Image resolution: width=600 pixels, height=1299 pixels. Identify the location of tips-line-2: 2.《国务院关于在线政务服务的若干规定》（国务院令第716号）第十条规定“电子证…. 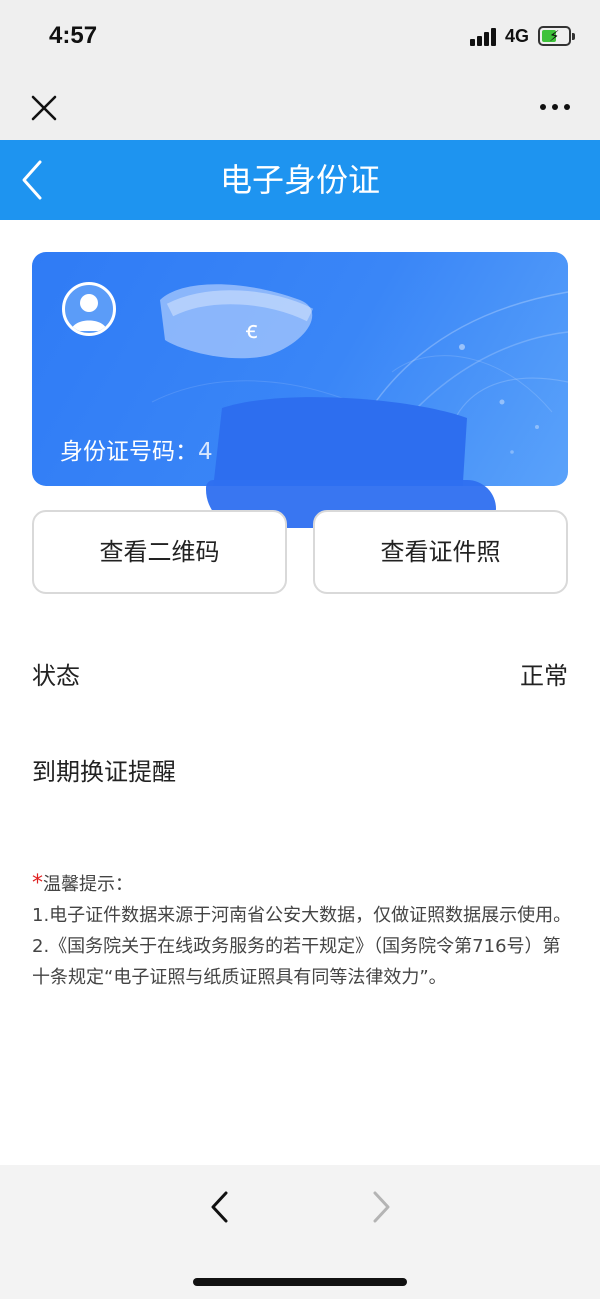
(296, 962).